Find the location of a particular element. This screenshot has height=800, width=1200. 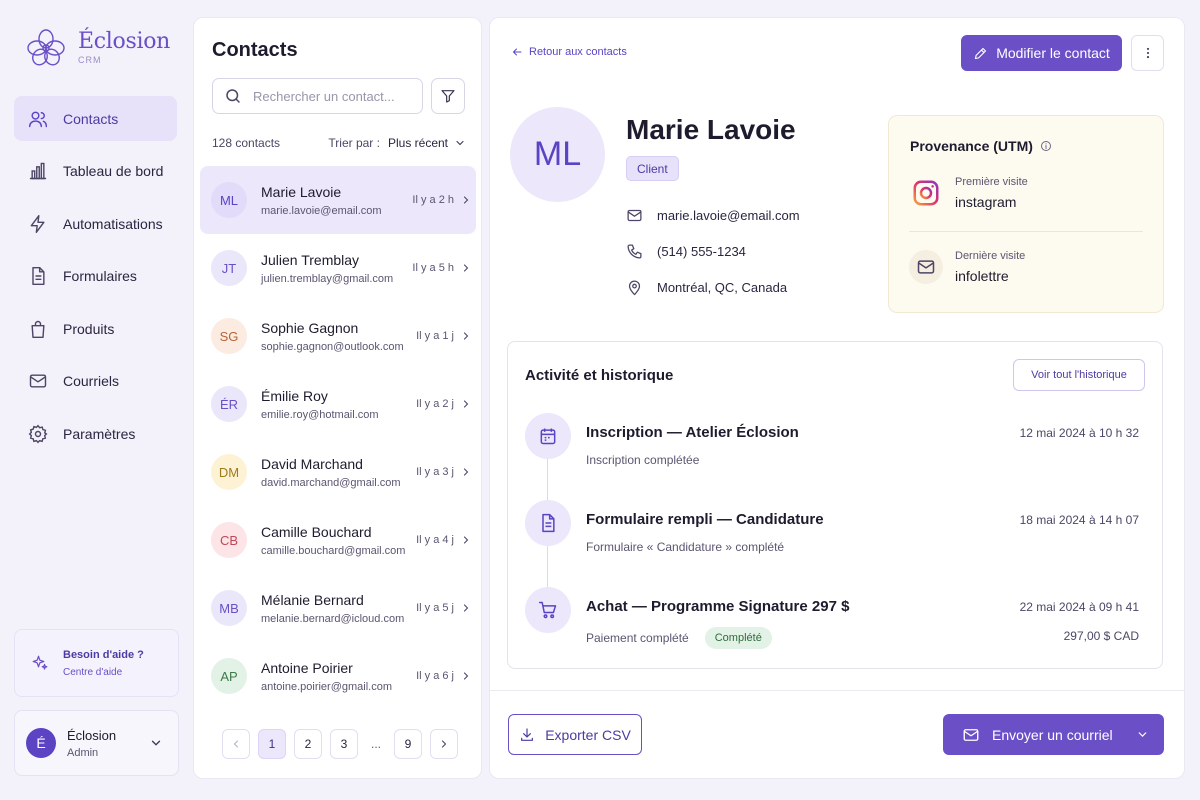

export-csv-button: Exporter CSV is located at coordinates (575, 734).